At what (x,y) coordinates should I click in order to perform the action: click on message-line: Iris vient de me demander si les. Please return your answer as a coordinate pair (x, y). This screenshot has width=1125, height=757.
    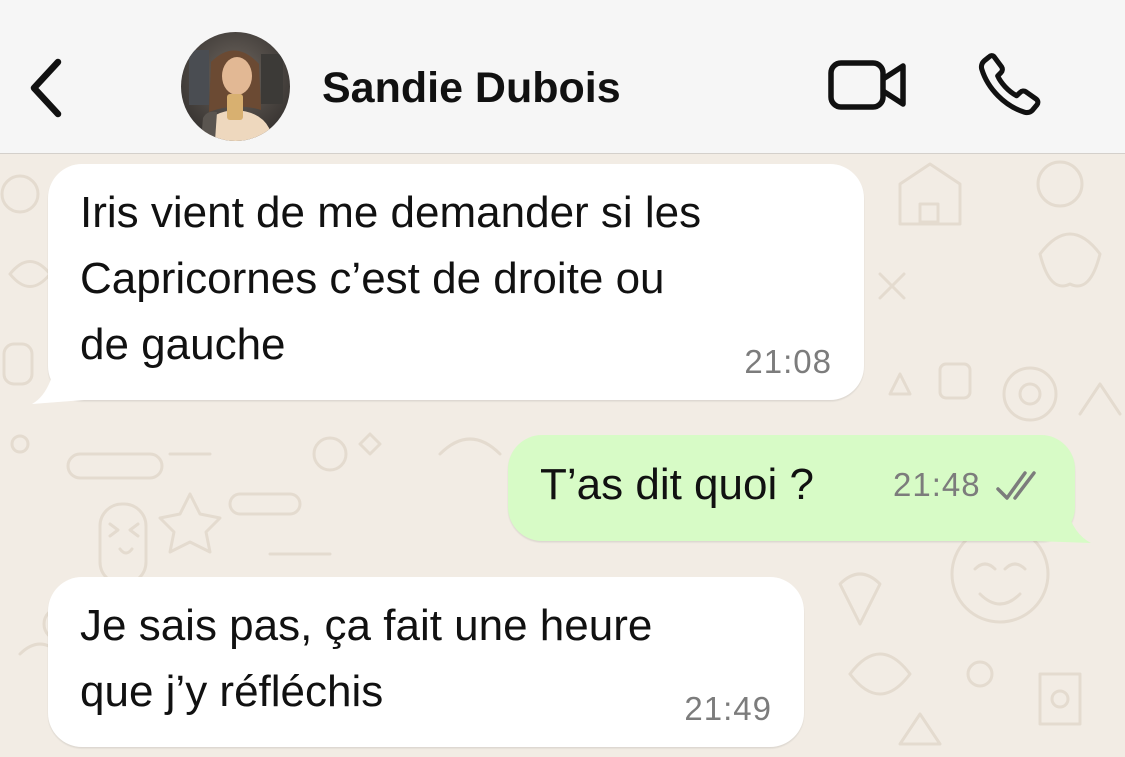
    Looking at the image, I should click on (391, 212).